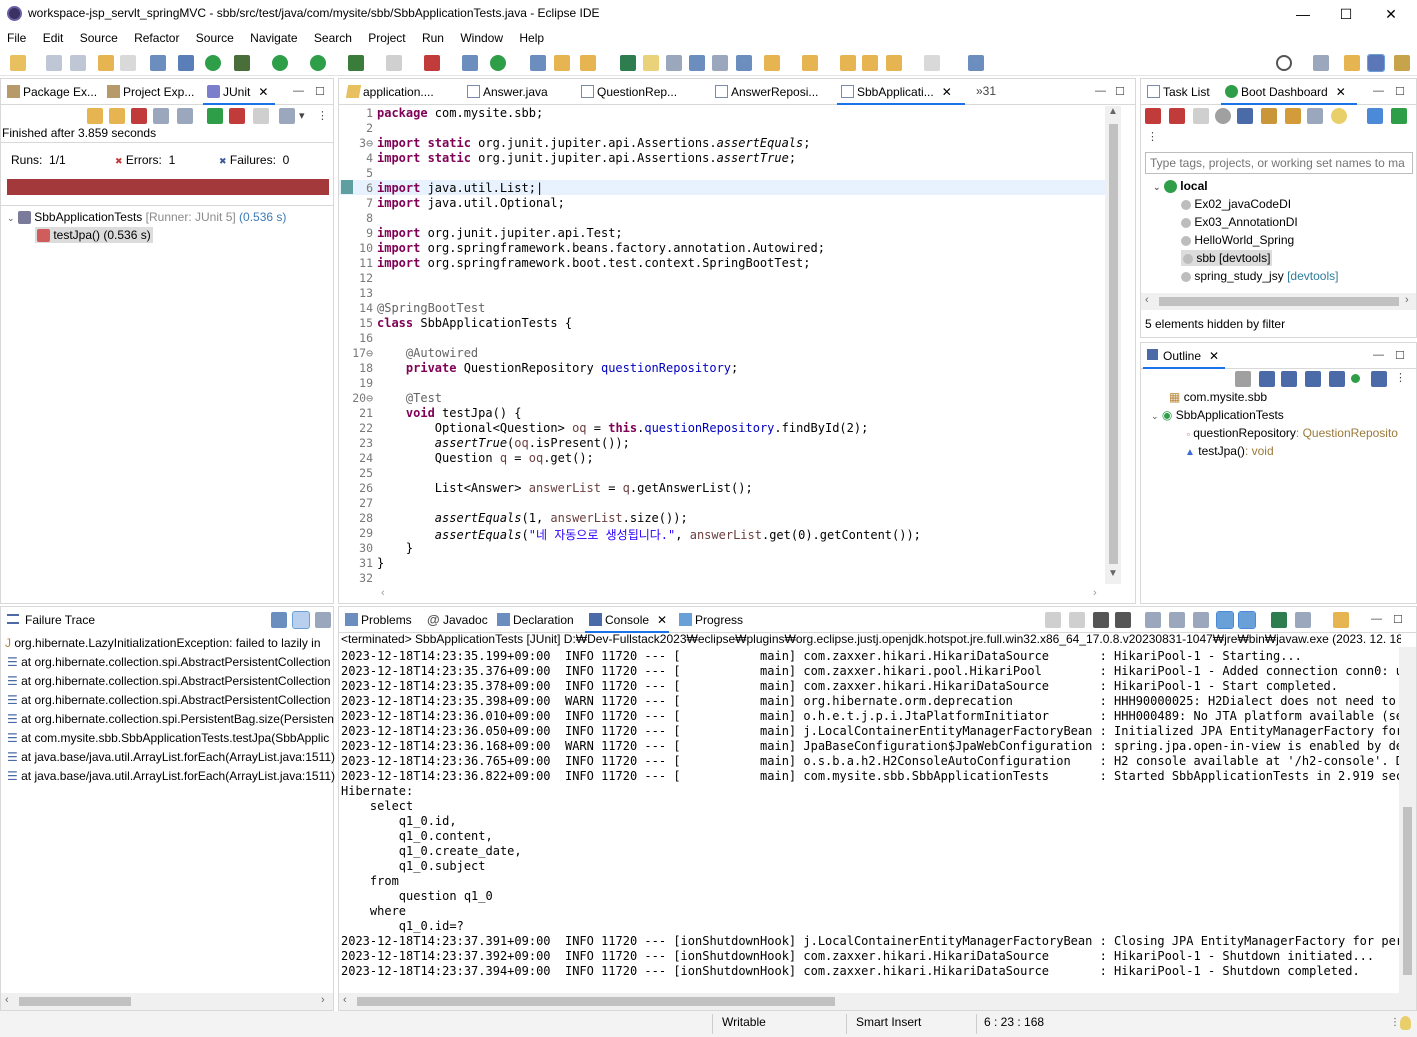 The width and height of the screenshot is (1417, 1037). I want to click on menu-refactor: Refactor, so click(156, 36).